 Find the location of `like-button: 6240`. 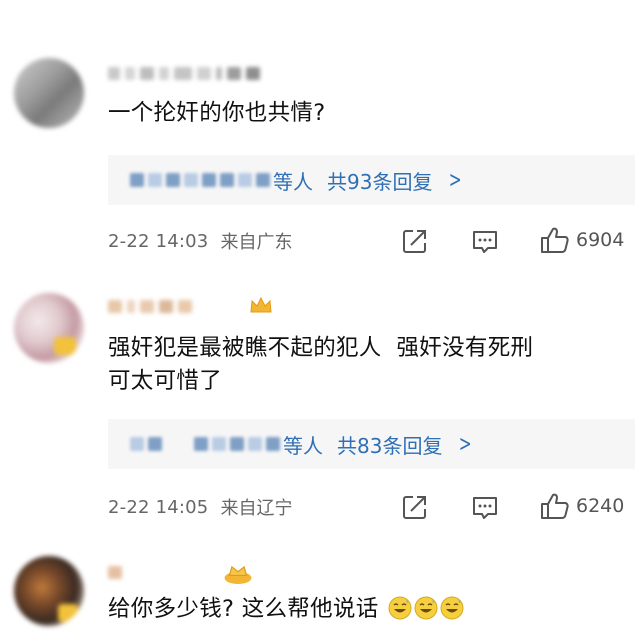

like-button: 6240 is located at coordinates (582, 506).